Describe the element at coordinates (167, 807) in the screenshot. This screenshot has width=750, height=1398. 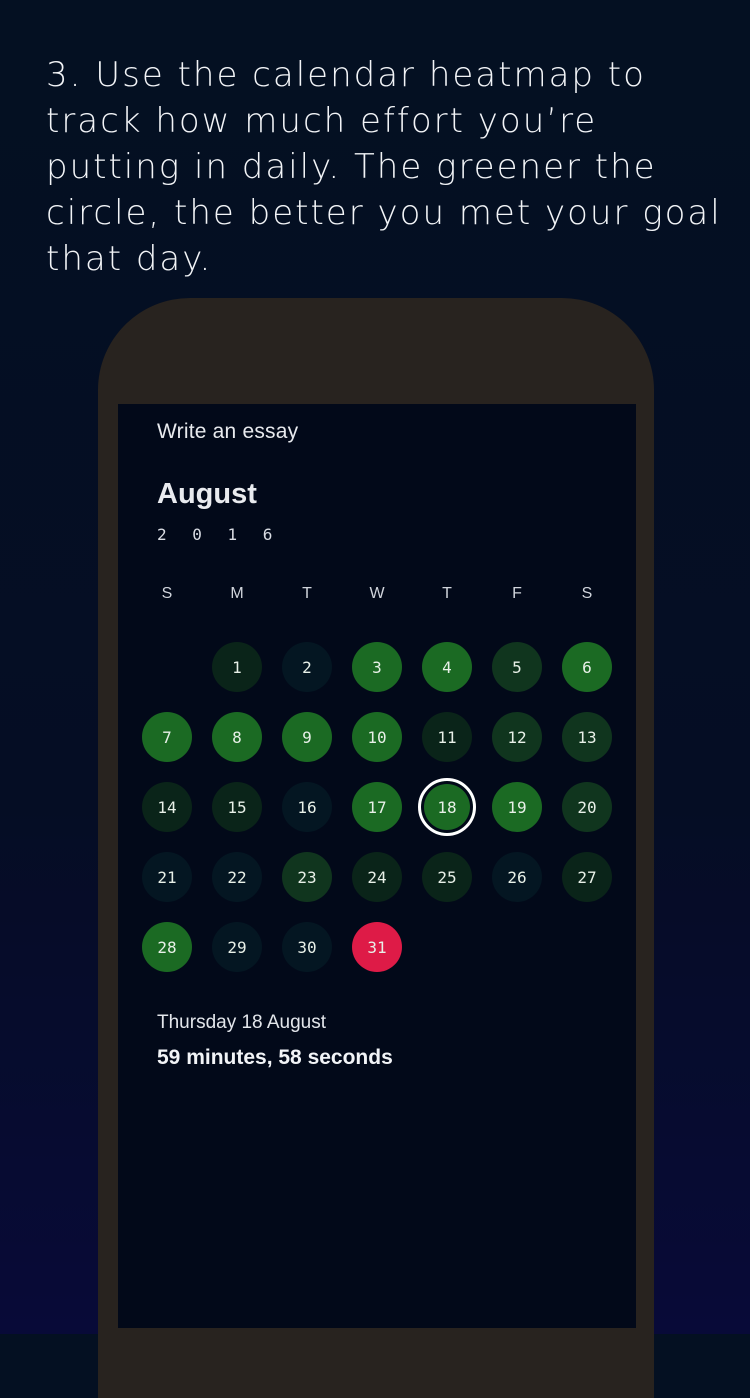
I see `calendar-day-14: 14` at that location.